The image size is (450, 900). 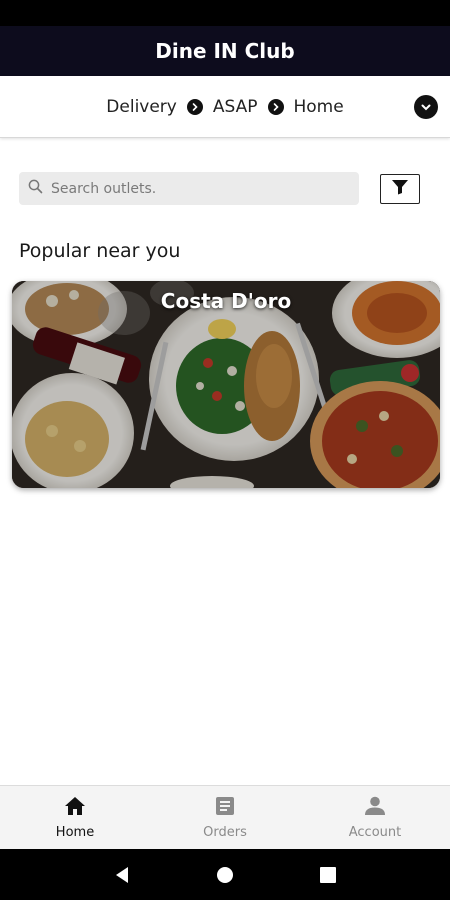 I want to click on nav-orders-label: Orders, so click(x=225, y=832).